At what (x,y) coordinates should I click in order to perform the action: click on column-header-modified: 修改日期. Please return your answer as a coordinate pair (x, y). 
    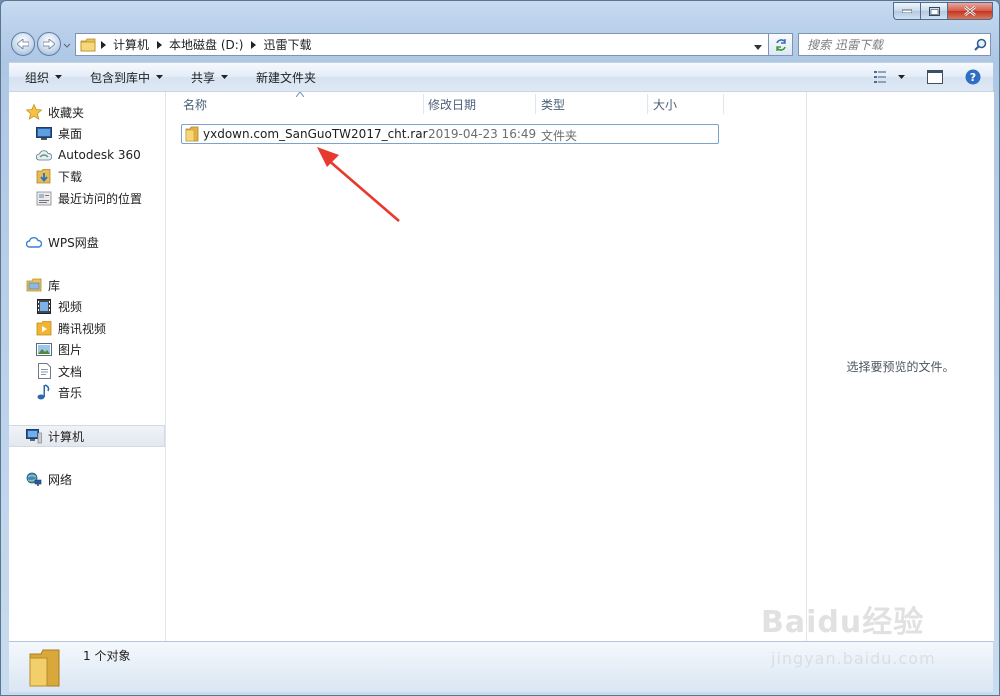
    Looking at the image, I should click on (452, 104).